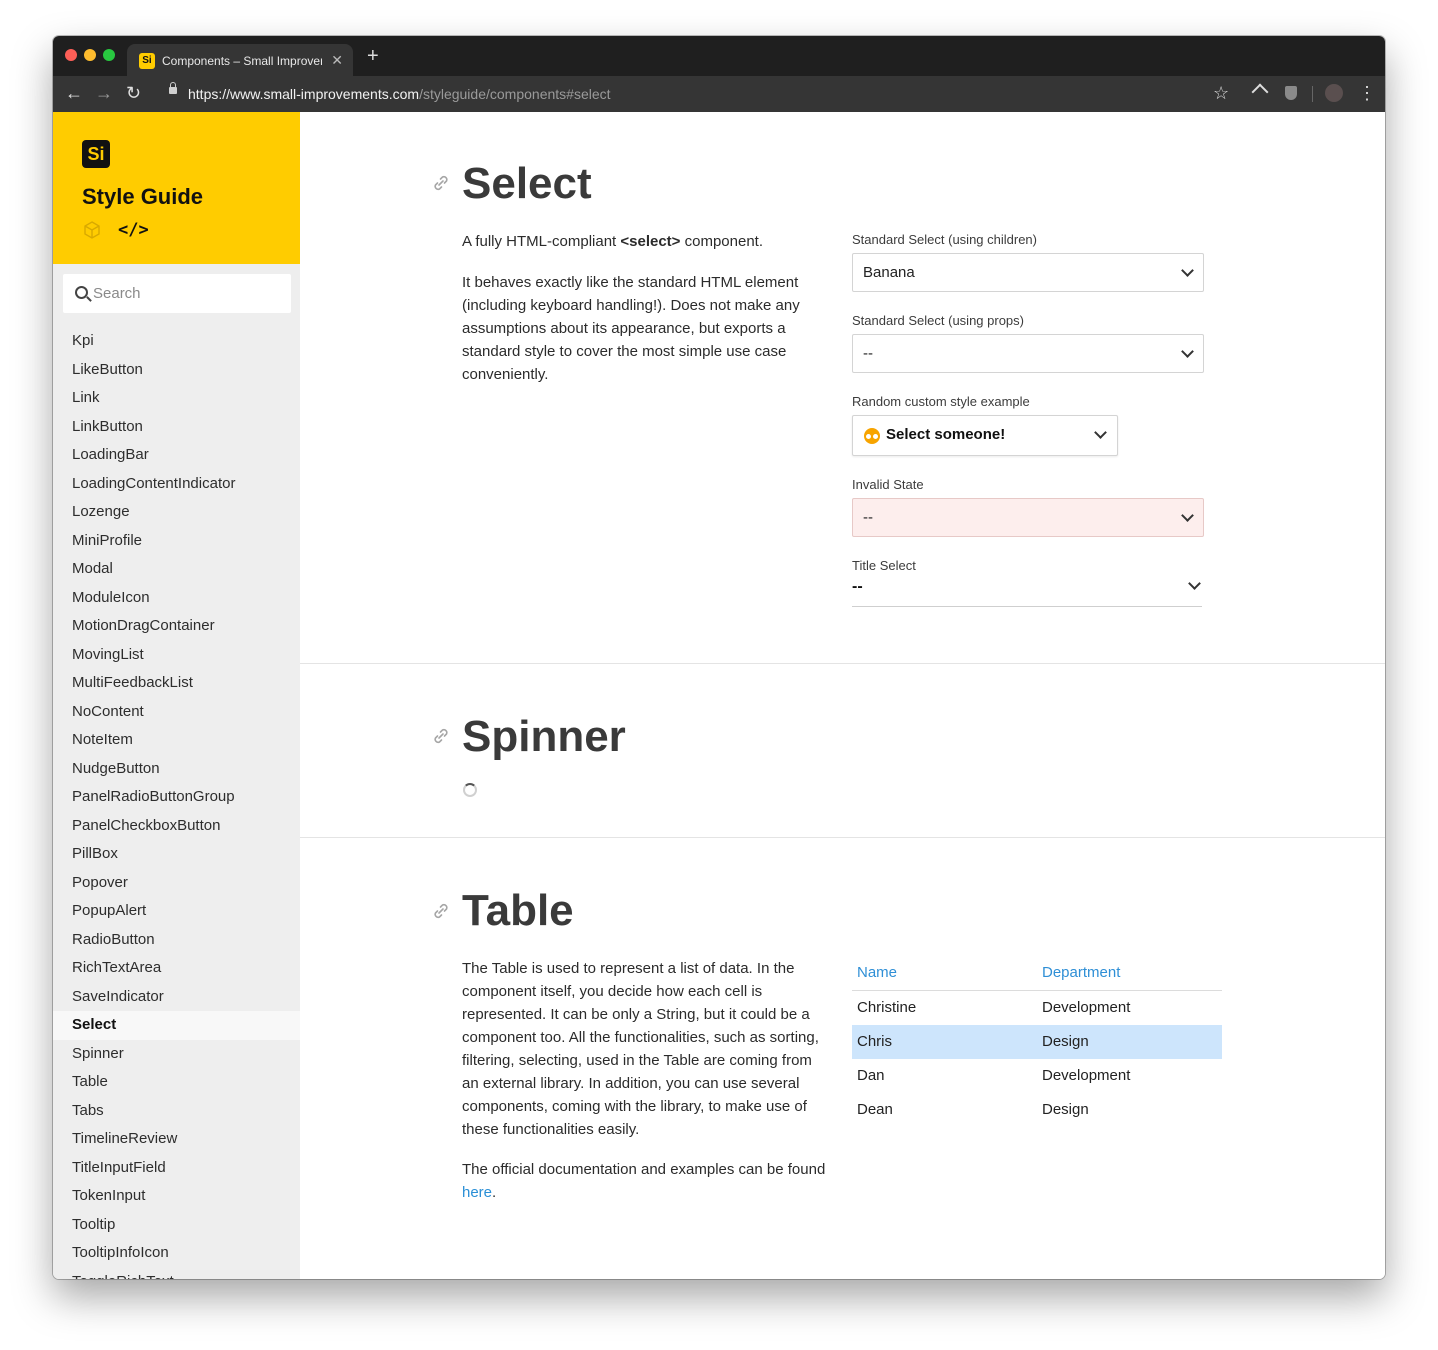  I want to click on menu-kebab-icon: ⋮, so click(1367, 93).